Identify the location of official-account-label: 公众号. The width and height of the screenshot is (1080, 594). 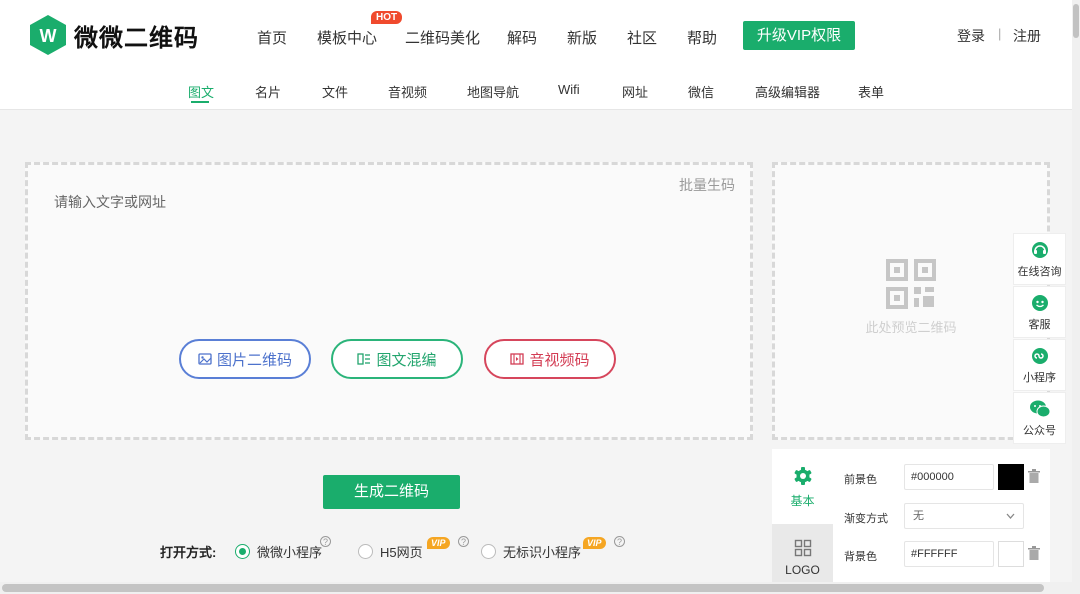
(1039, 430).